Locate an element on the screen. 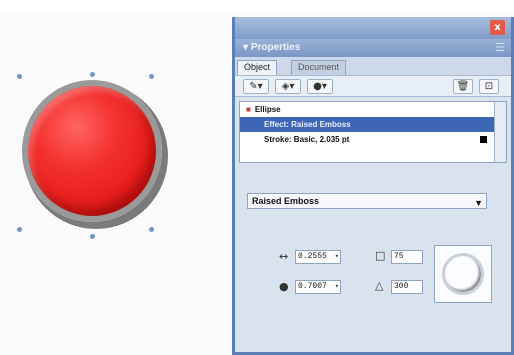 This screenshot has width=514, height=355. angle-value: 300 is located at coordinates (401, 286).